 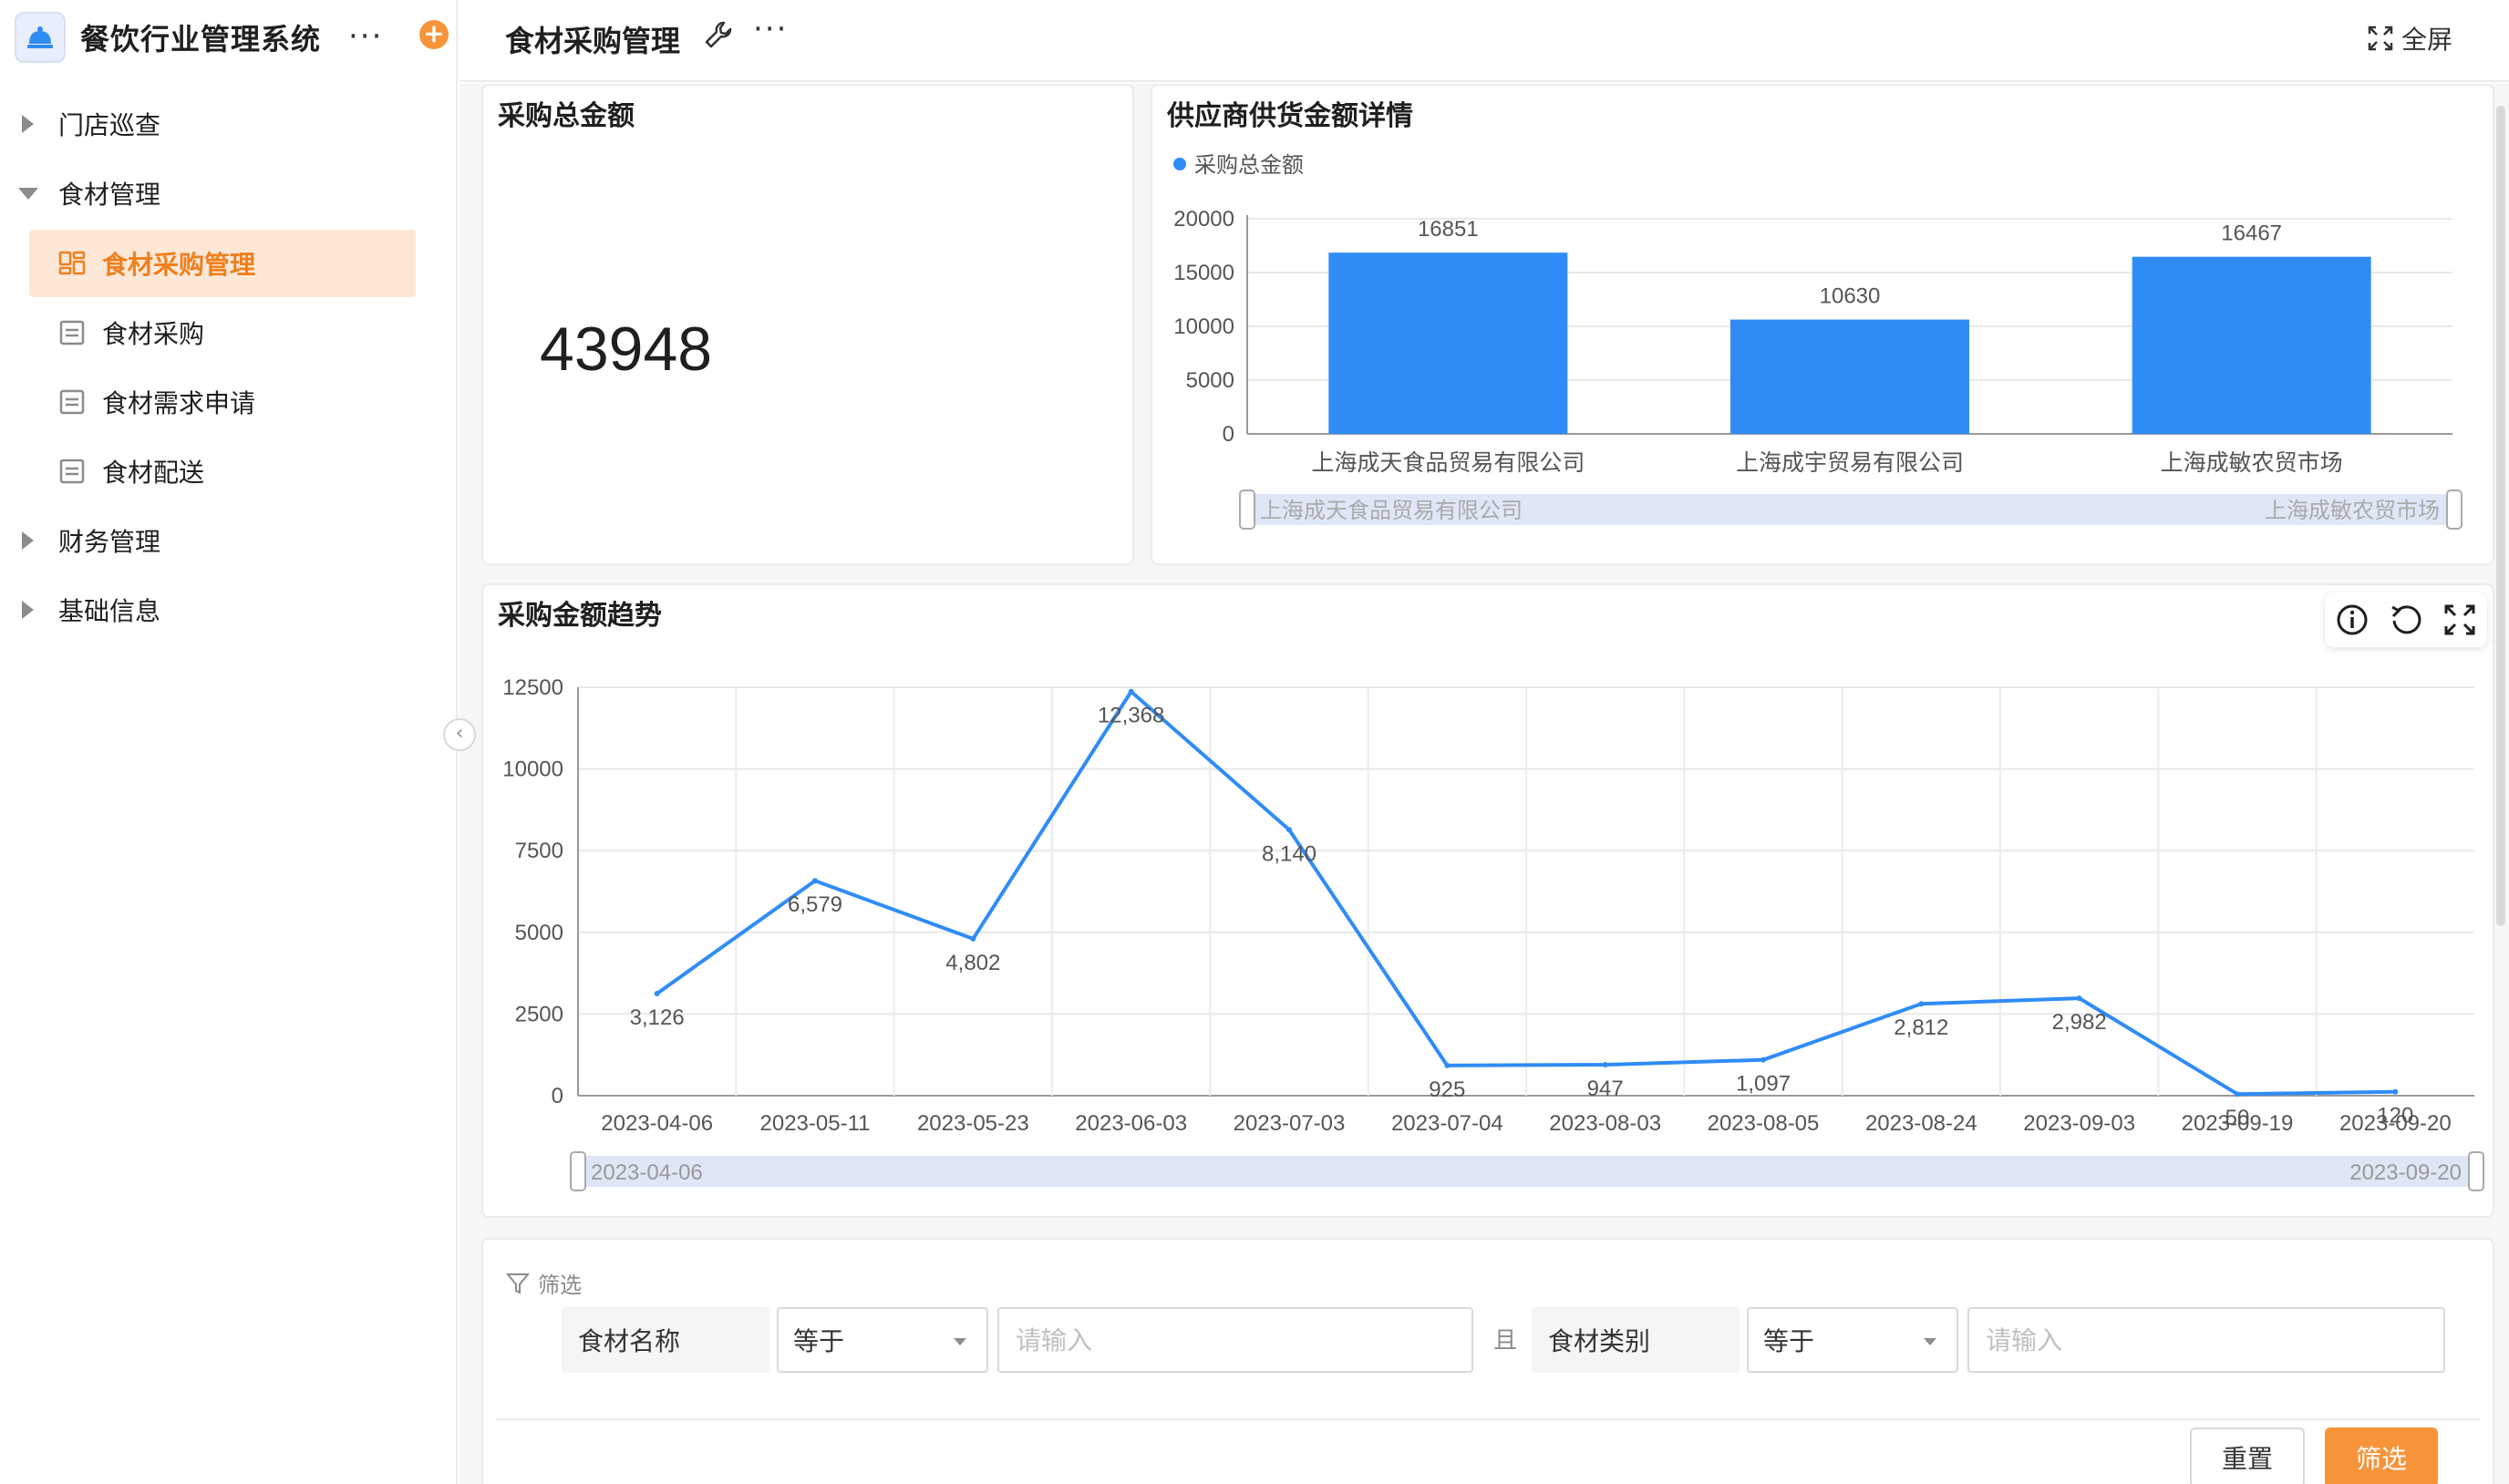 I want to click on operator-select-ingredient-category: 等于, so click(x=1852, y=1340).